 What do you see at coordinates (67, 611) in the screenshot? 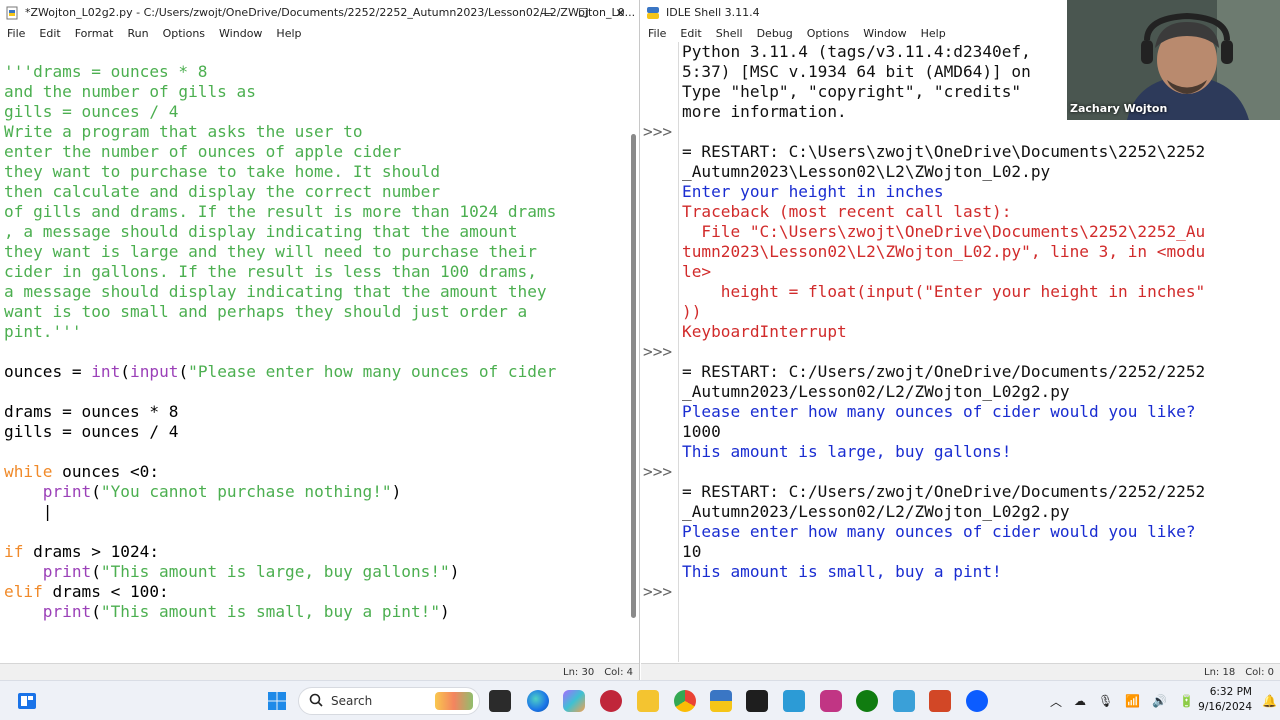
I see `code-token: print` at bounding box center [67, 611].